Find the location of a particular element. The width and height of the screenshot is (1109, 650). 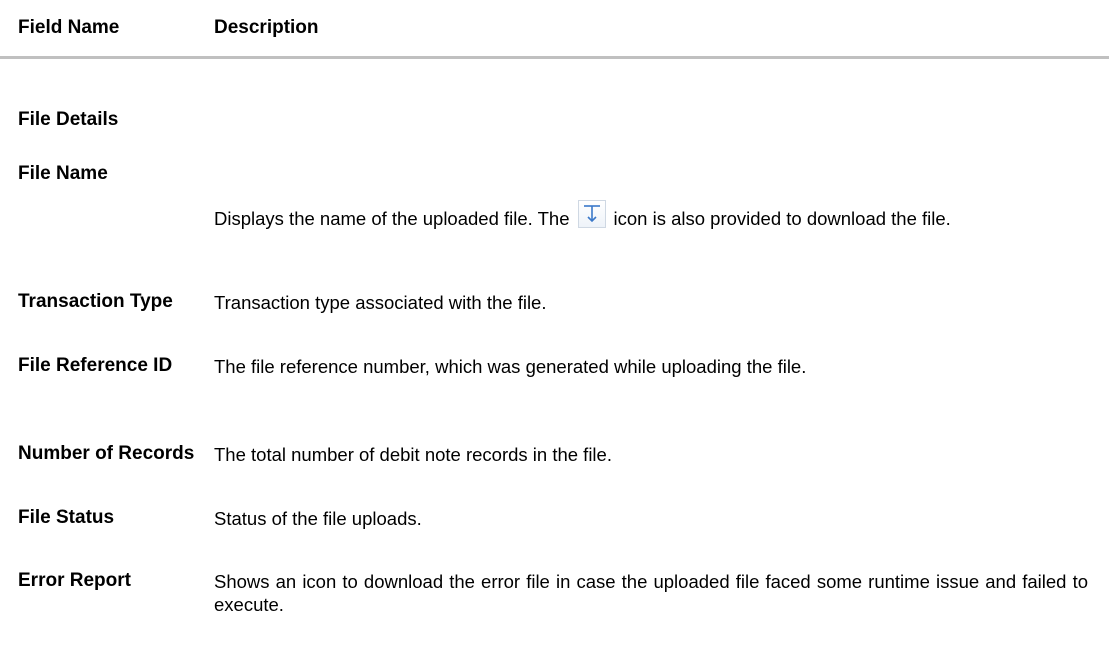

field-name-file-status: File Status is located at coordinates (66, 517).